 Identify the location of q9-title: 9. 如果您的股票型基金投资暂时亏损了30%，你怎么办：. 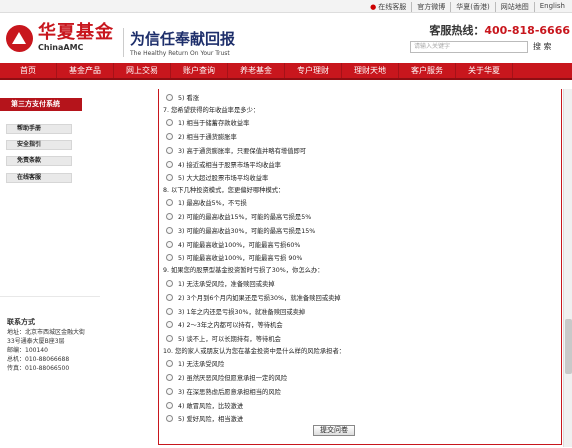
(243, 270).